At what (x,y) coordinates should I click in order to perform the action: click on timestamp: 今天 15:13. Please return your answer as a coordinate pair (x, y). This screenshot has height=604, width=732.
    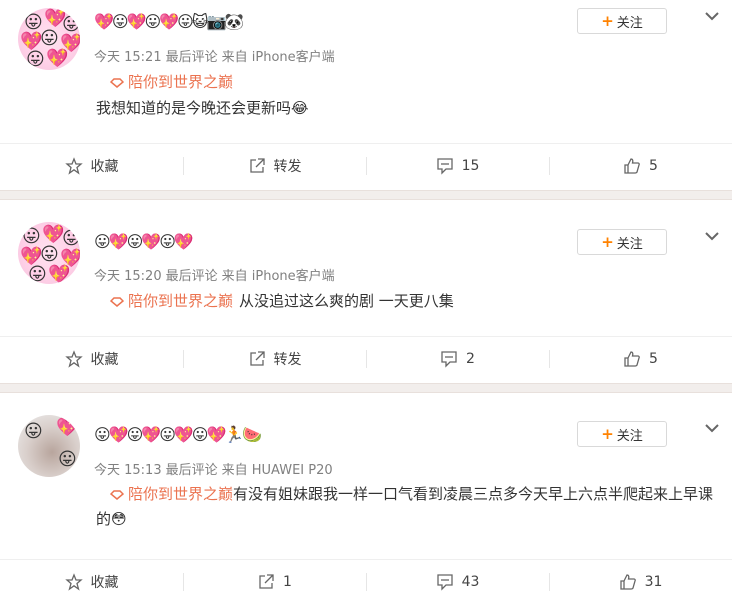
    Looking at the image, I should click on (128, 470).